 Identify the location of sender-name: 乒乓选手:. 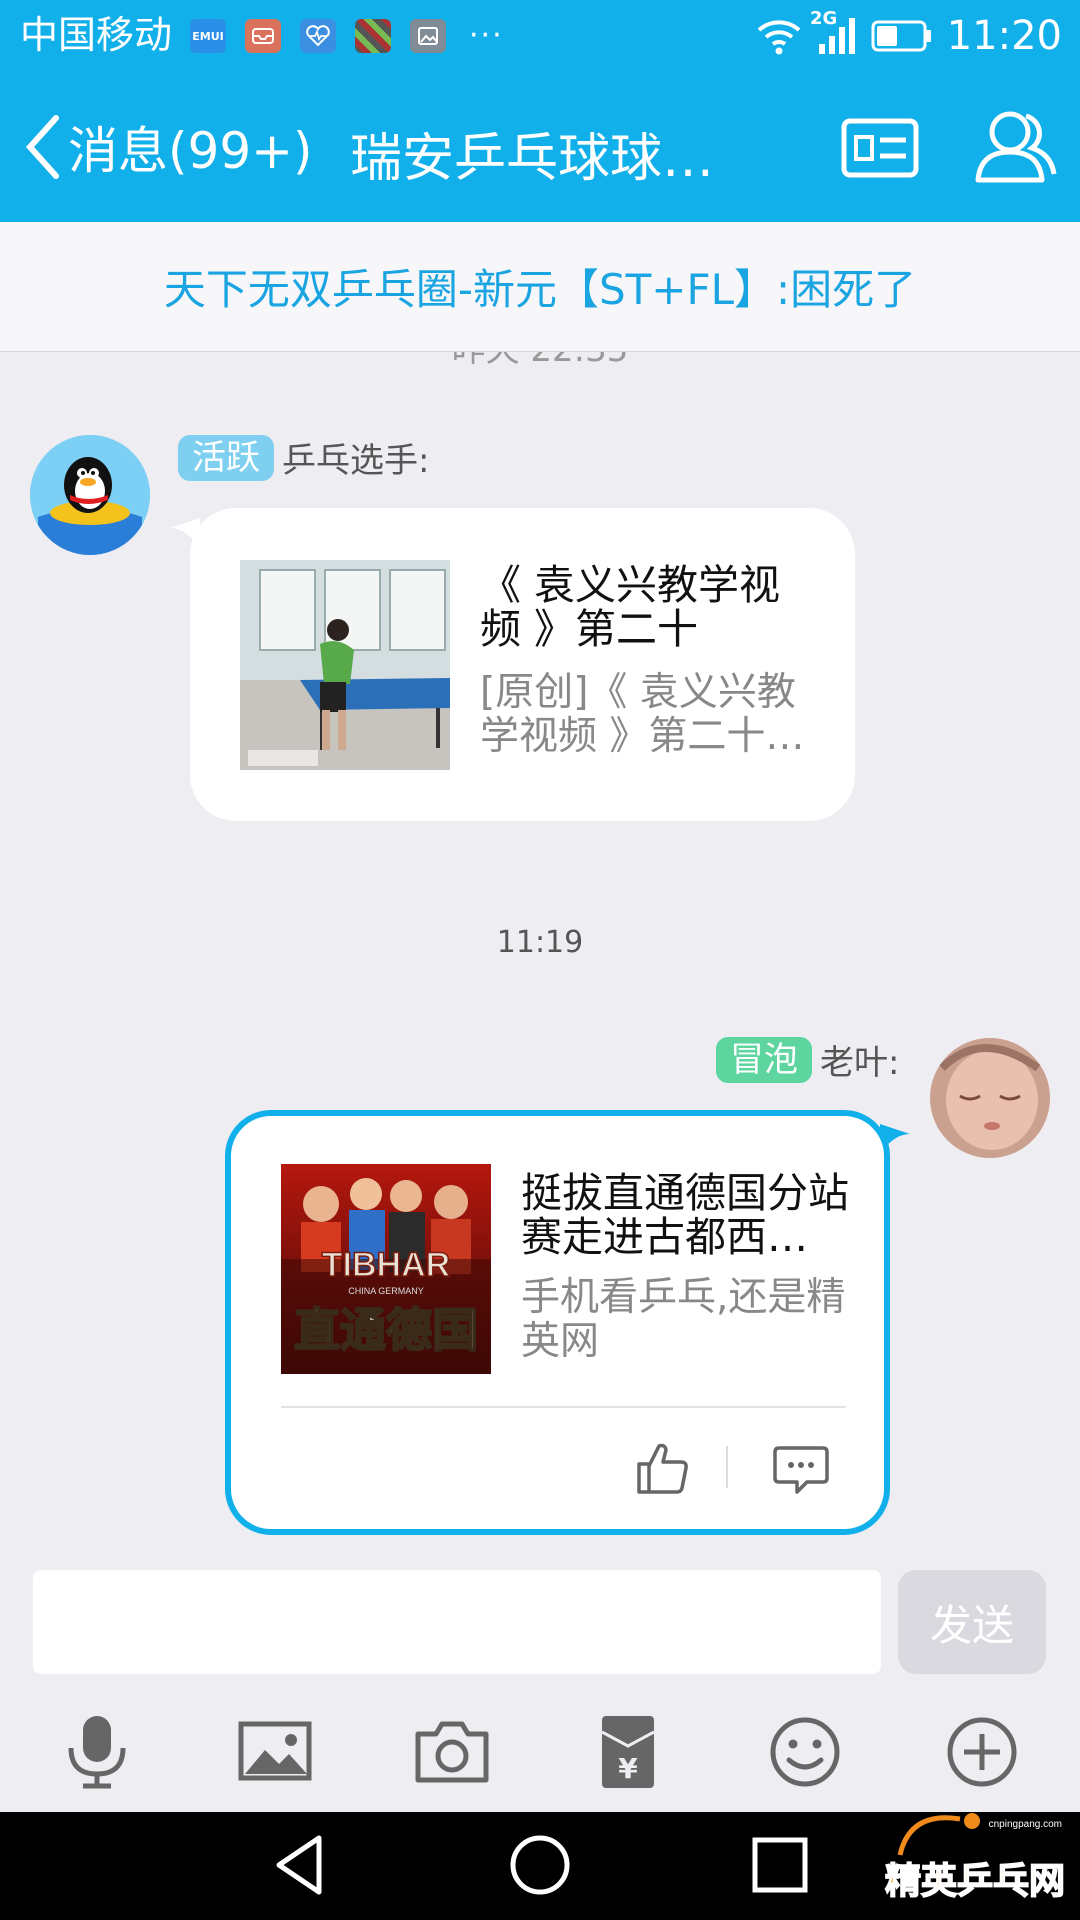
(355, 457).